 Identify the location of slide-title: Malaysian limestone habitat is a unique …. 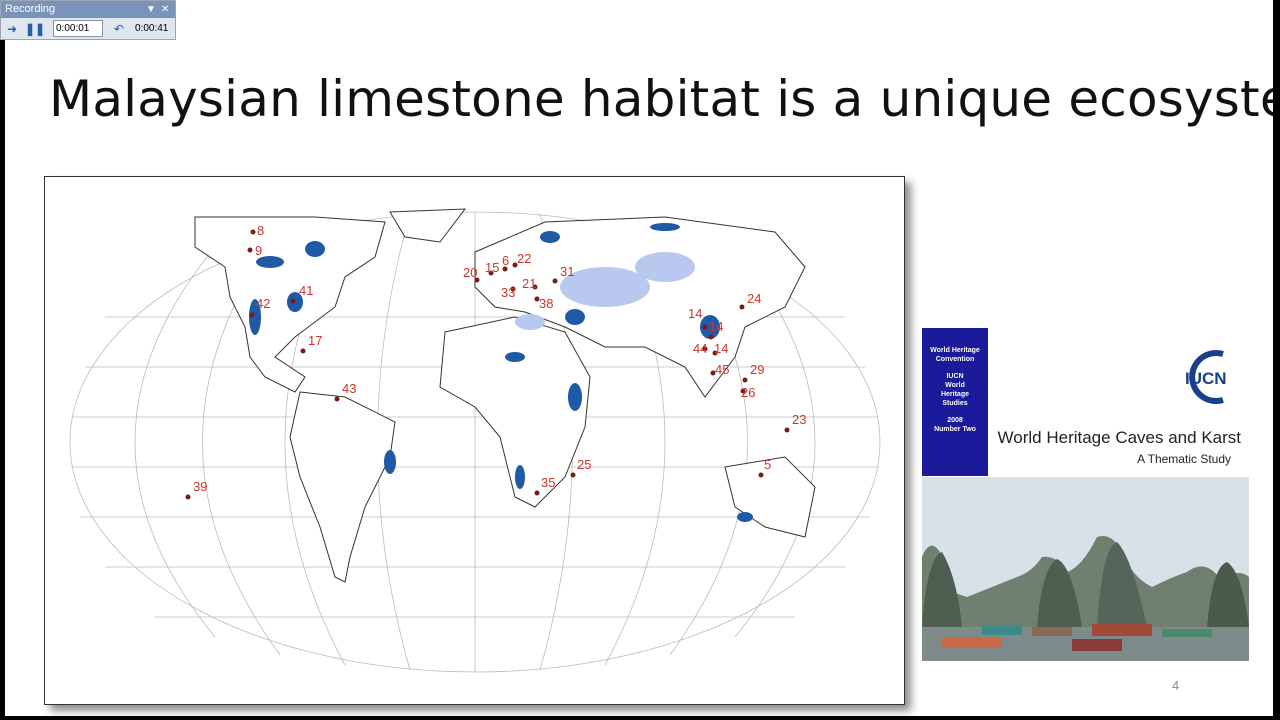
(661, 99).